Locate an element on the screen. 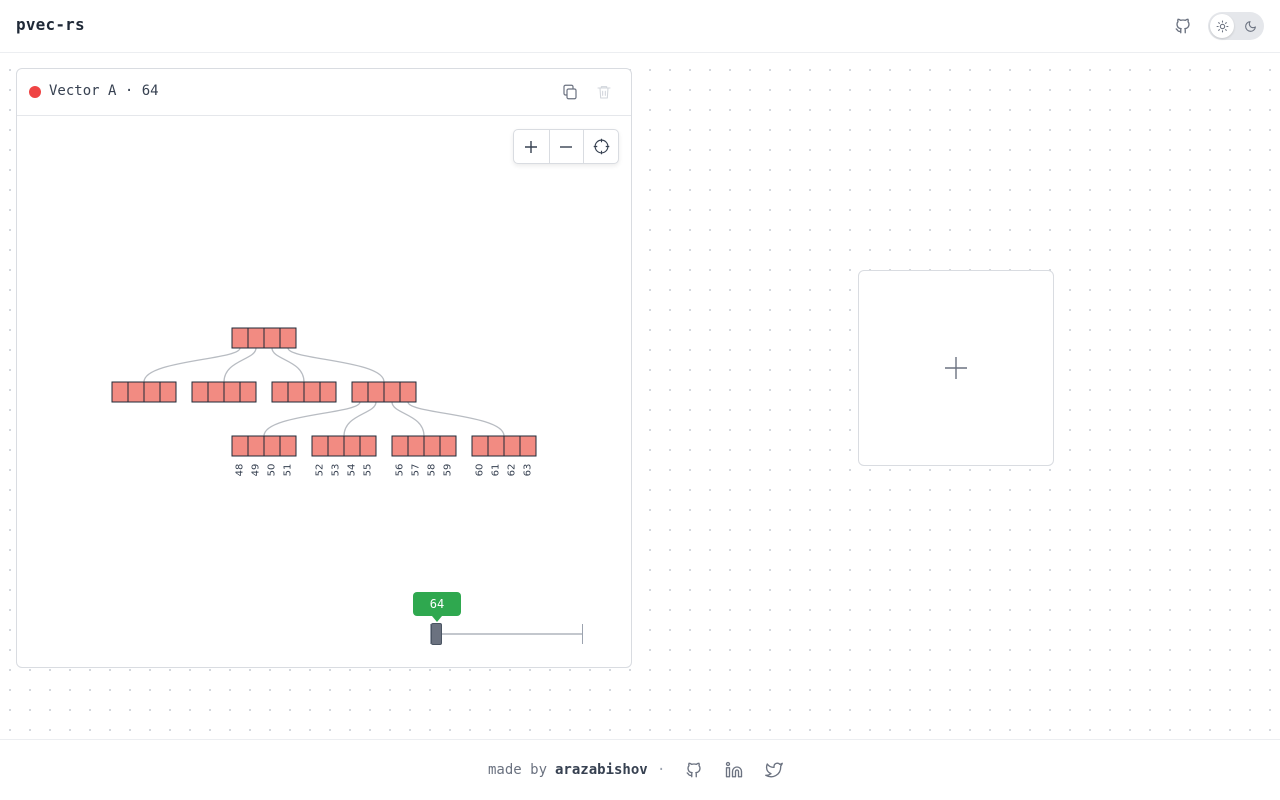 The height and width of the screenshot is (800, 1280). moon-icon is located at coordinates (1250, 26).